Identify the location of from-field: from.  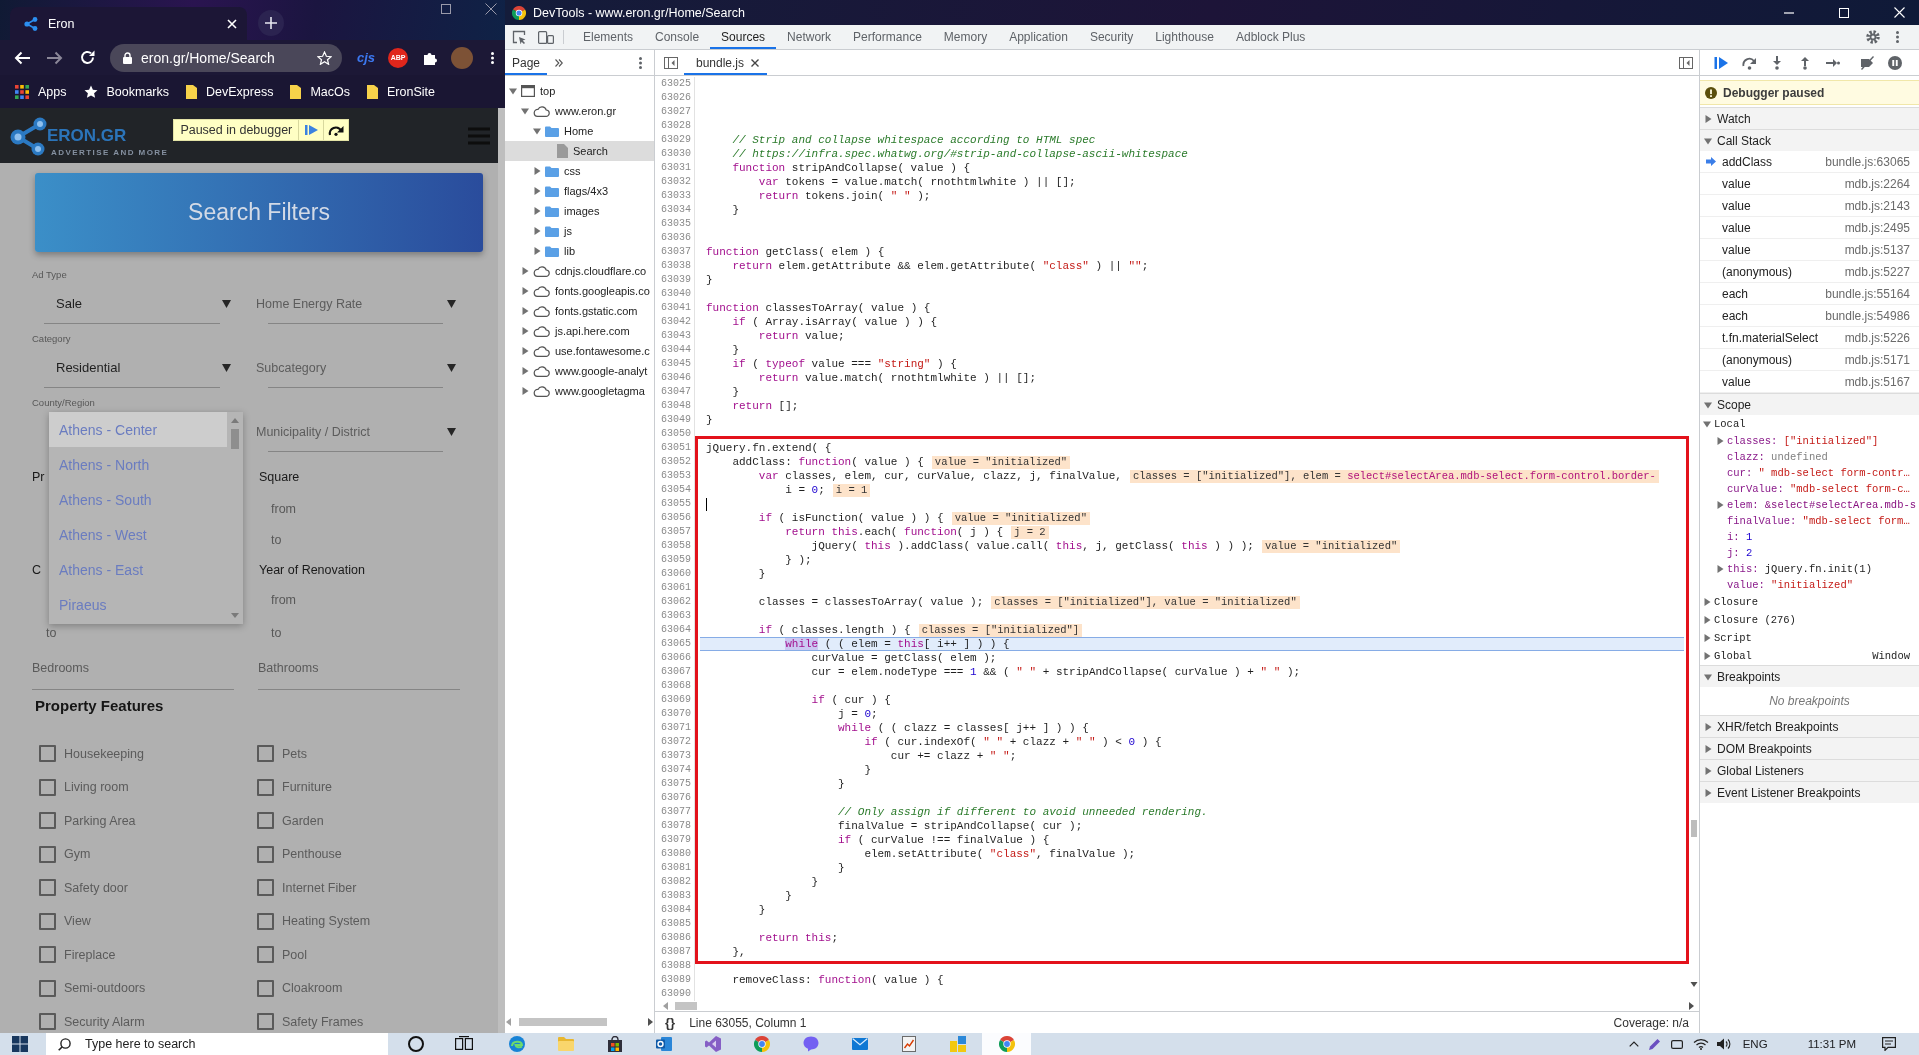
(326, 508).